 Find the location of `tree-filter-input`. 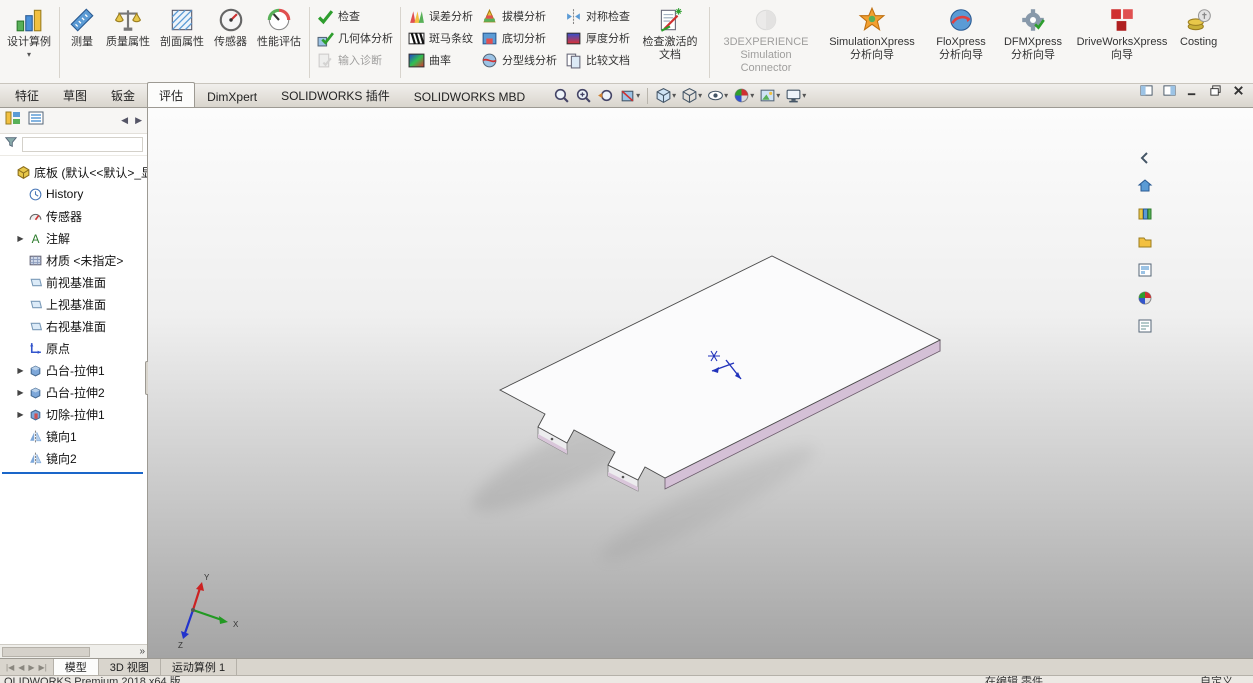

tree-filter-input is located at coordinates (82, 144).